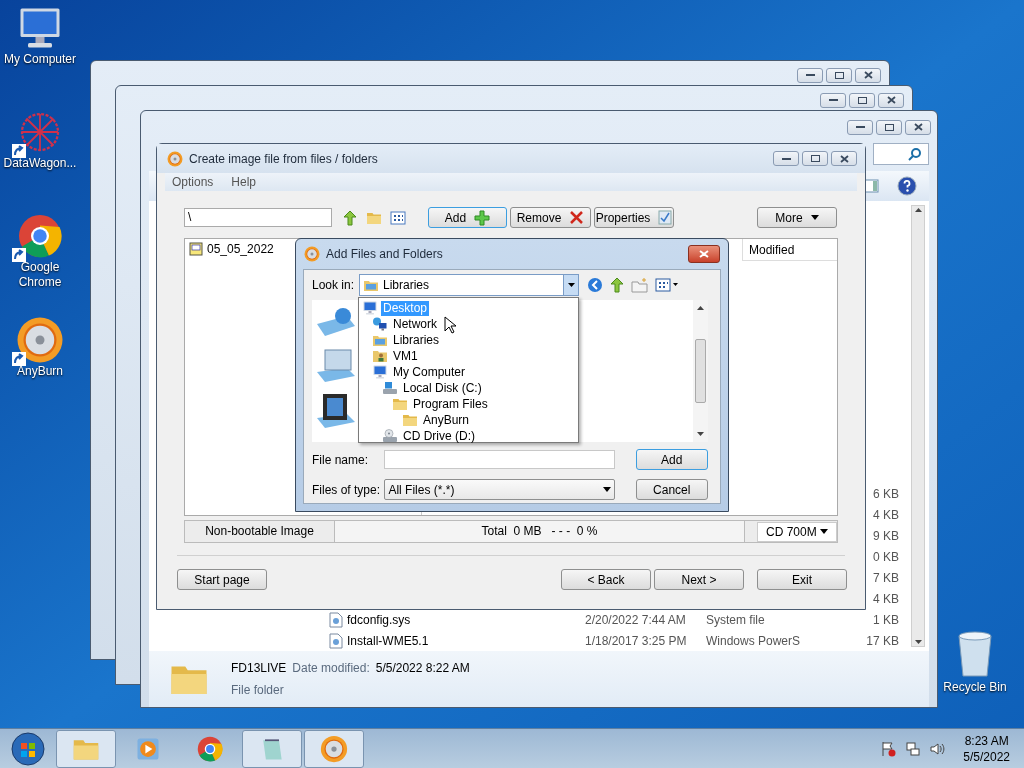 The width and height of the screenshot is (1024, 768). What do you see at coordinates (907, 186) in the screenshot?
I see `help-icon` at bounding box center [907, 186].